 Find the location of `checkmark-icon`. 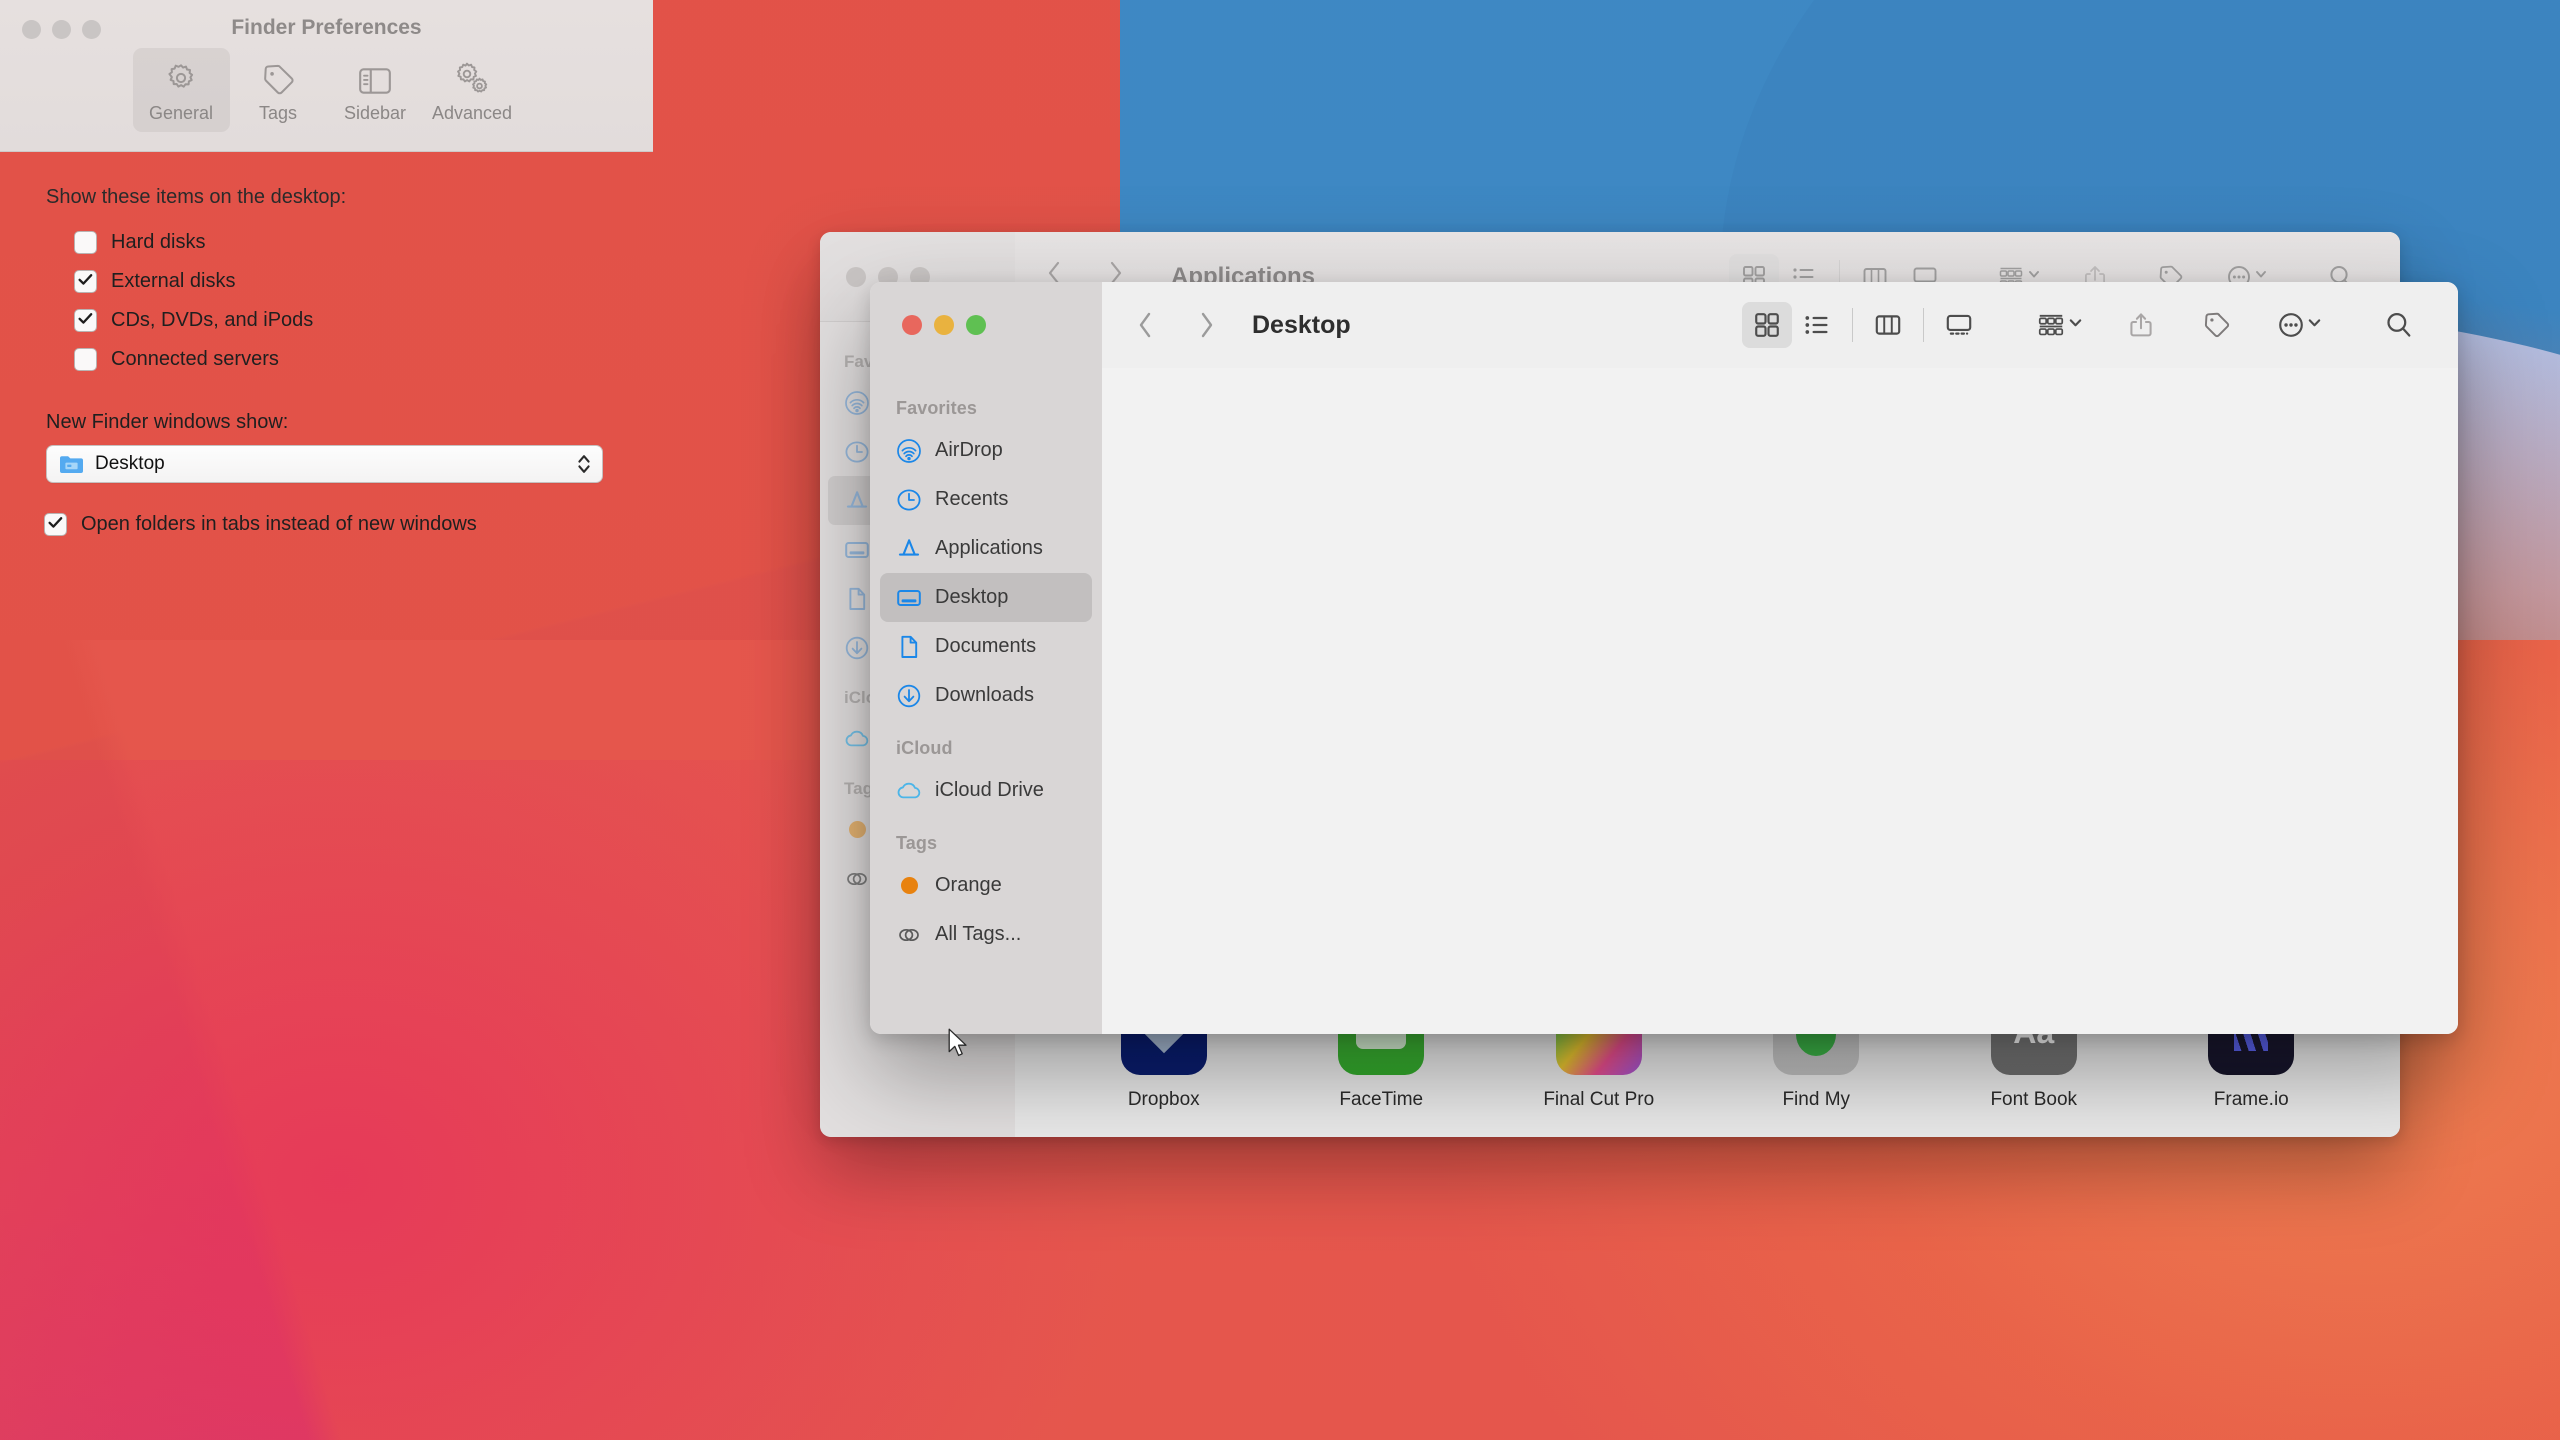

checkmark-icon is located at coordinates (85, 321).